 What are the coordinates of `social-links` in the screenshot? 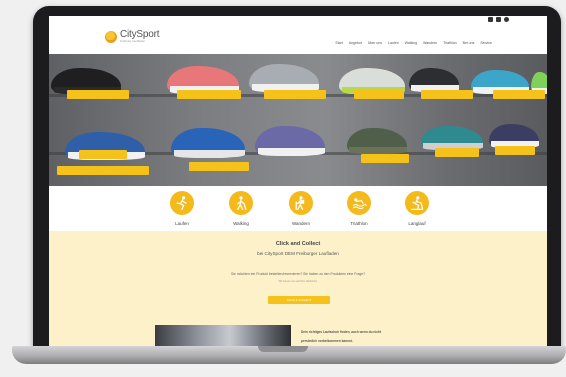 It's located at (498, 19).